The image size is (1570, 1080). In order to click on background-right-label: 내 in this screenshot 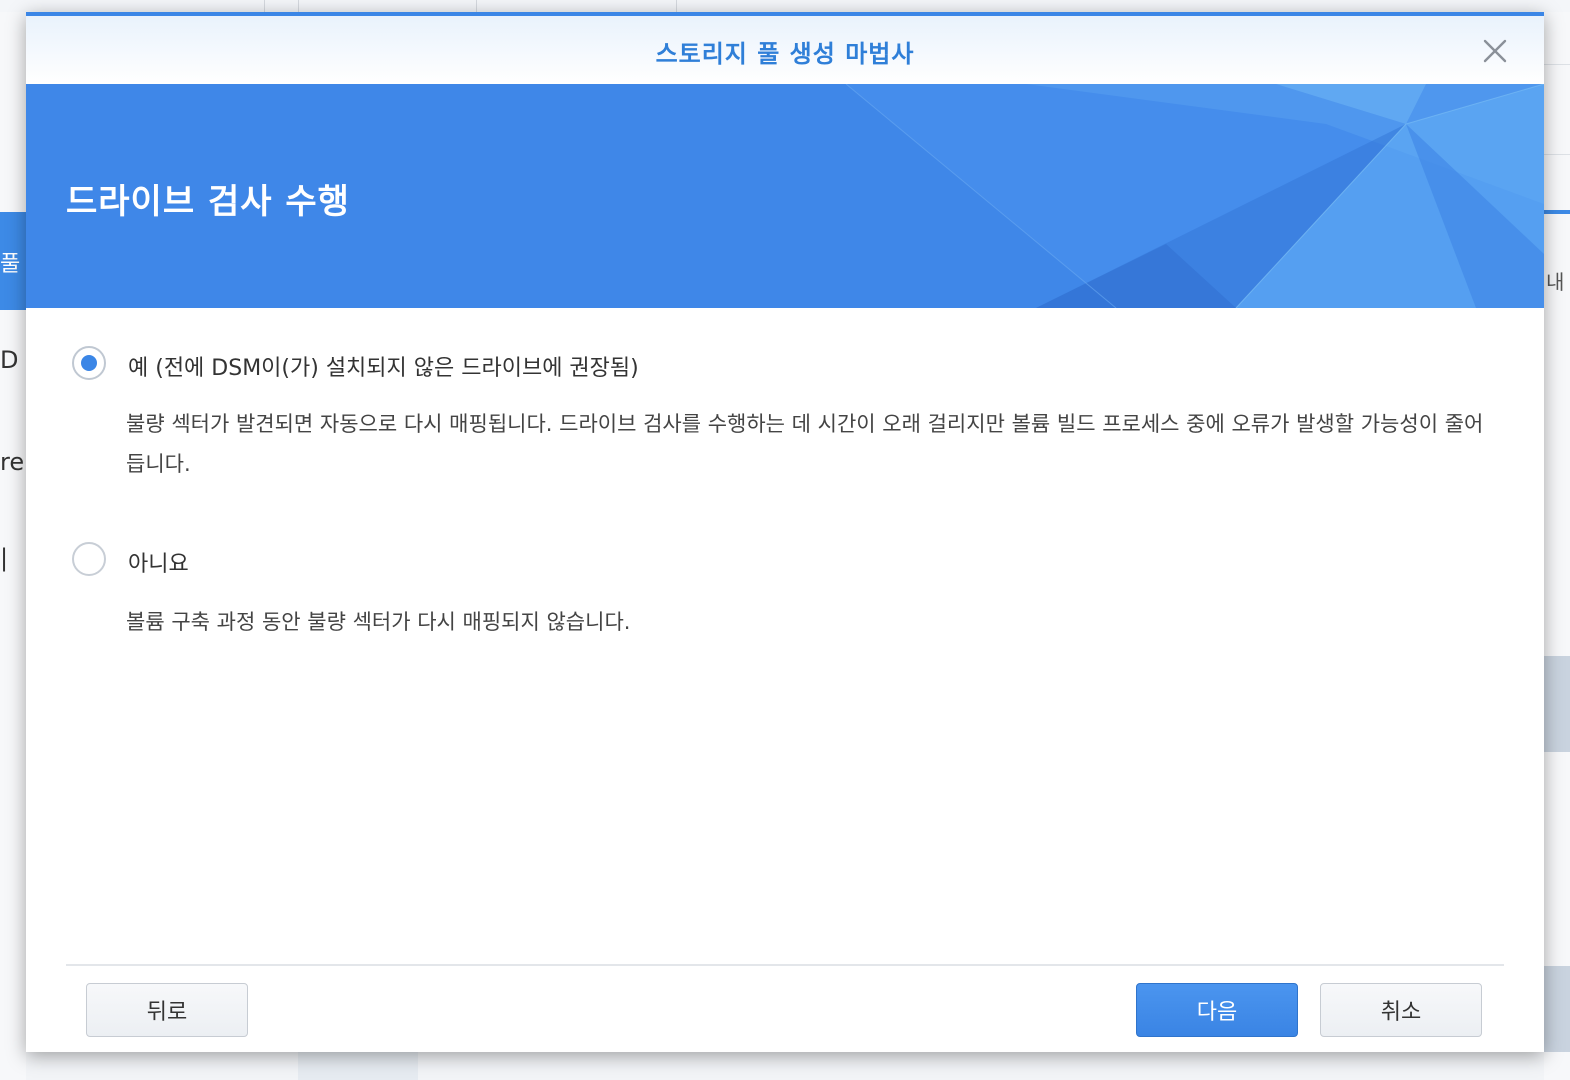, I will do `click(1555, 282)`.